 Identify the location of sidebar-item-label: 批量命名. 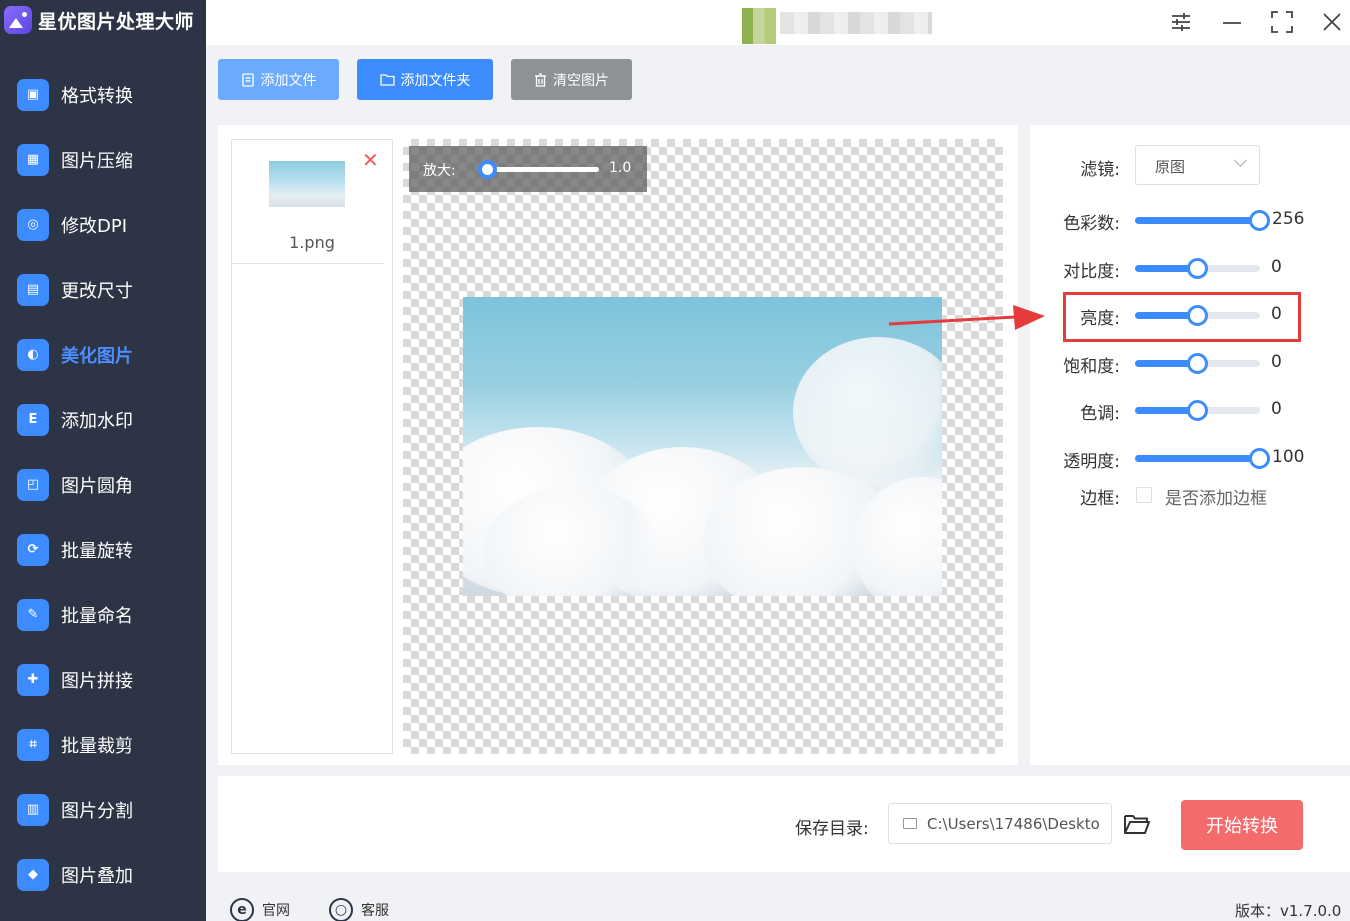
(97, 616).